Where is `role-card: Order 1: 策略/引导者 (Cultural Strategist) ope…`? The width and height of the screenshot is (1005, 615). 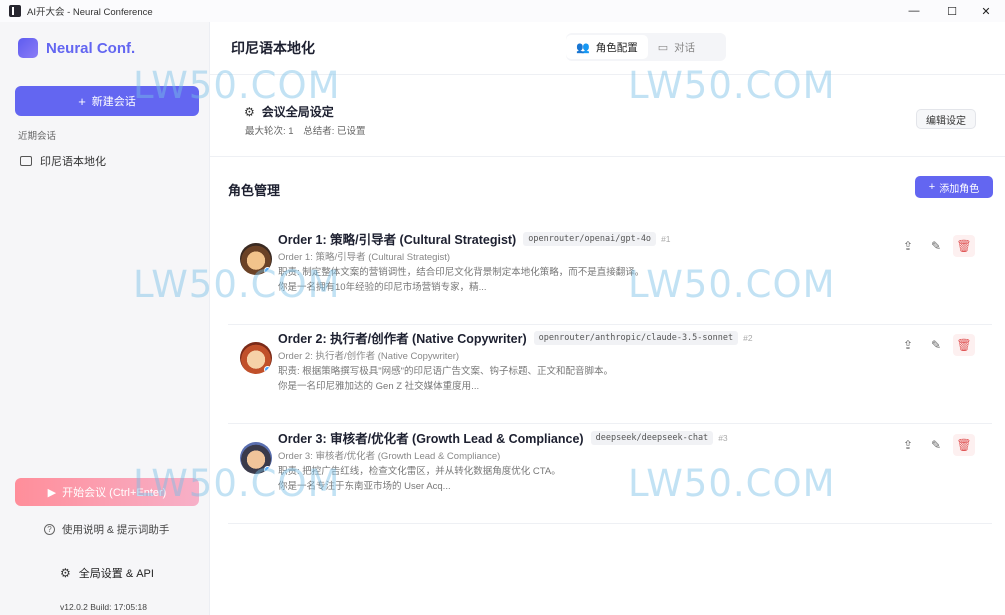
role-card: Order 1: 策略/引导者 (Cultural Strategist) ope… is located at coordinates (610, 277).